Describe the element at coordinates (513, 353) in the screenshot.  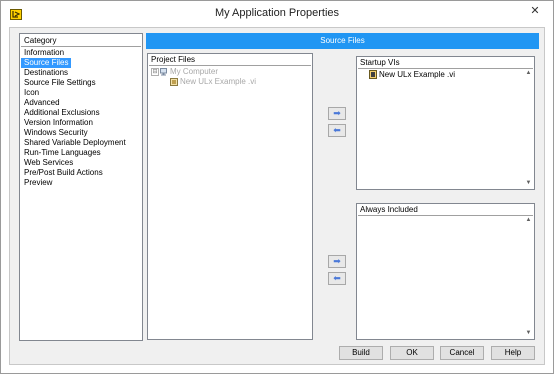
I see `help-button: Help` at that location.